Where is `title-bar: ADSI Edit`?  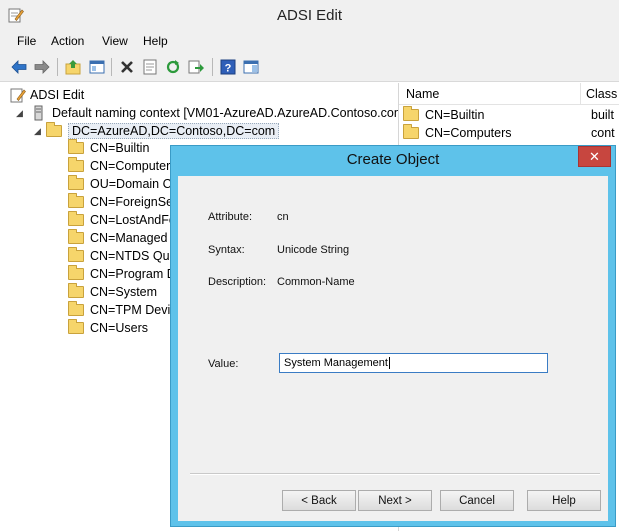 title-bar: ADSI Edit is located at coordinates (309, 15).